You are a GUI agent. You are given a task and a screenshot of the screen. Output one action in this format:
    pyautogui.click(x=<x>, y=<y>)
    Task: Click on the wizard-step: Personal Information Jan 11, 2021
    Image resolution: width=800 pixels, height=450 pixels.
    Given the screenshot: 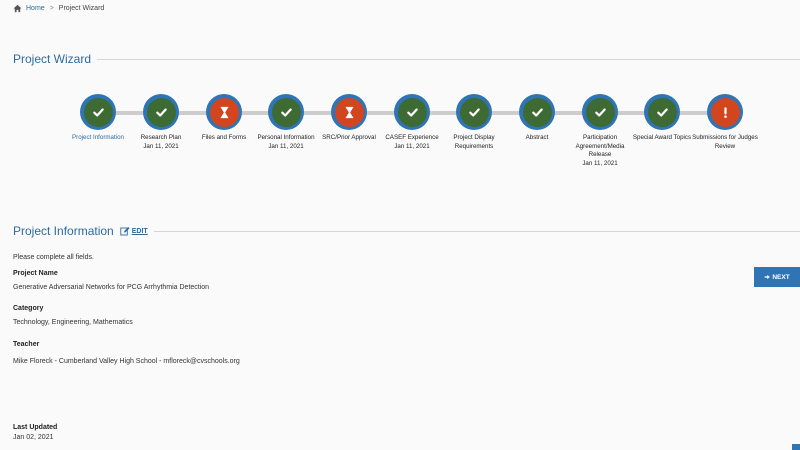 What is the action you would take?
    pyautogui.click(x=286, y=122)
    